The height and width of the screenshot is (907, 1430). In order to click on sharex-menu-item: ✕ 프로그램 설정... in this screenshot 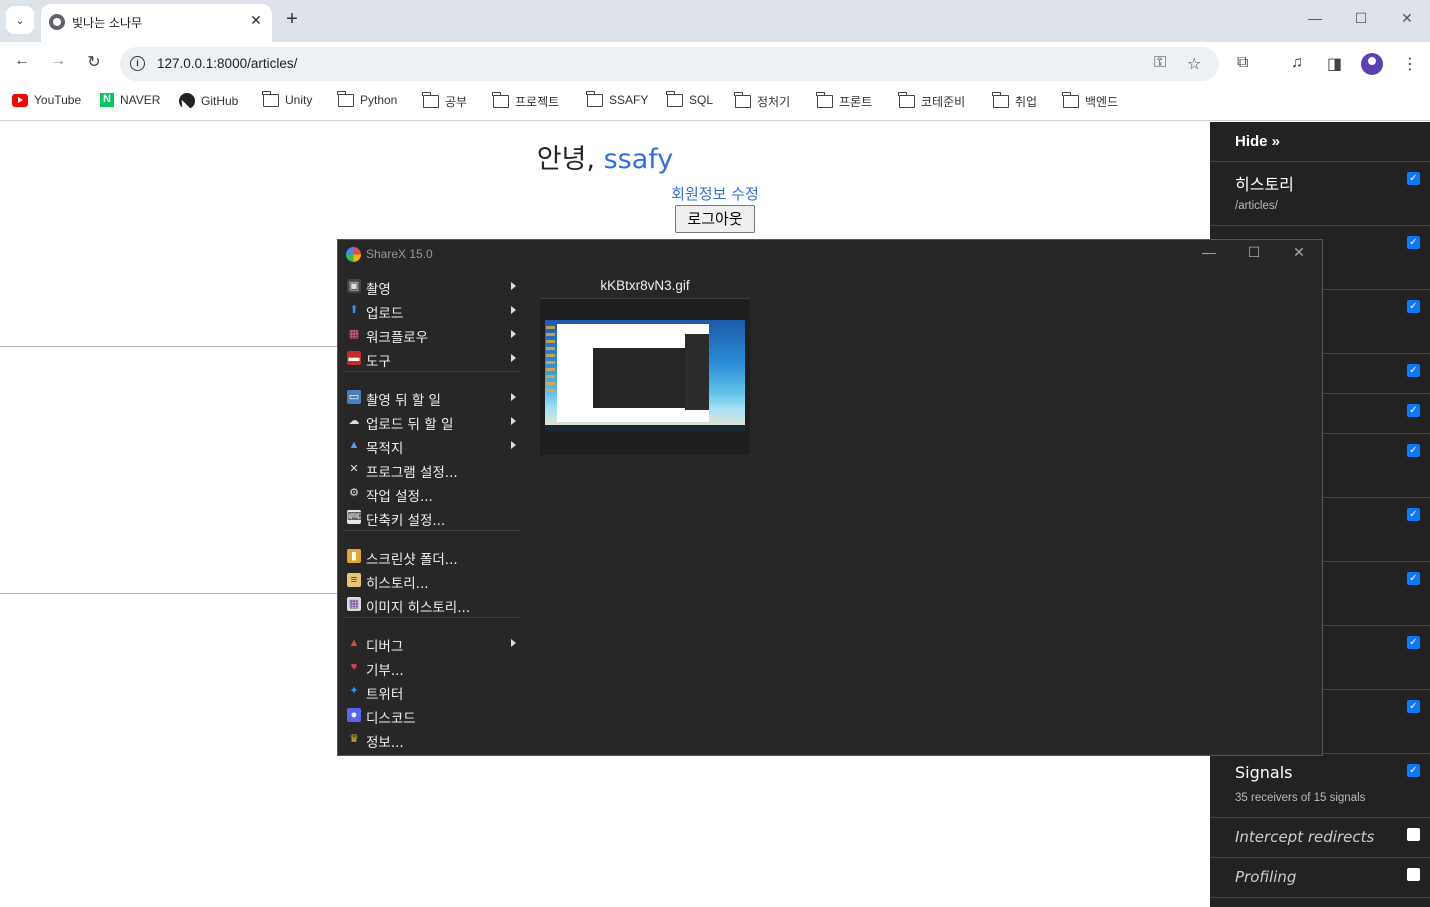, I will do `click(429, 470)`.